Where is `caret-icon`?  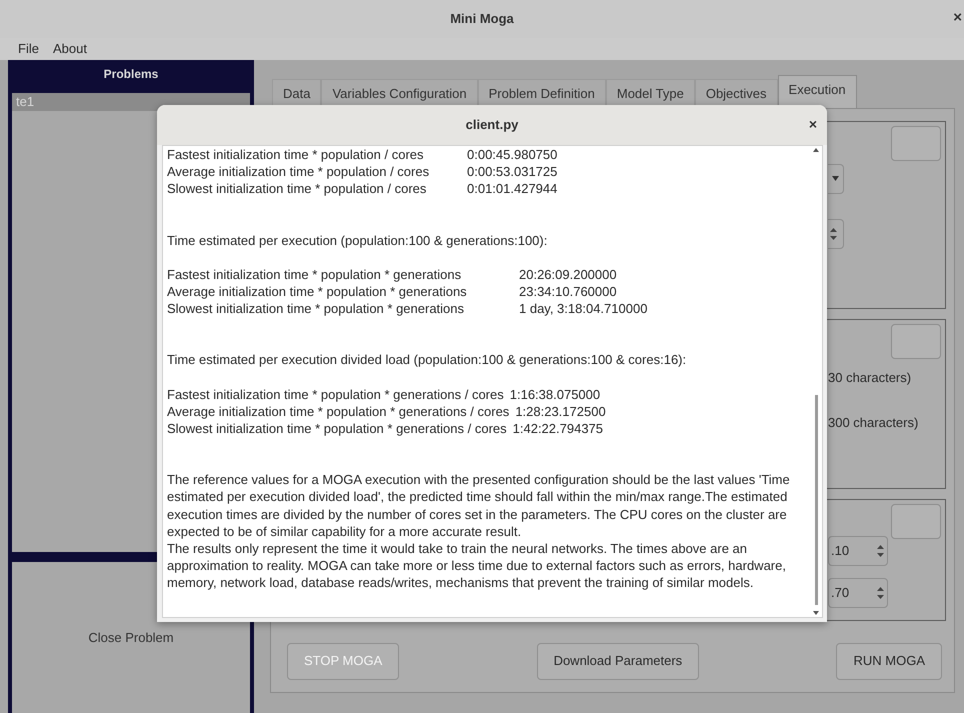
caret-icon is located at coordinates (835, 178).